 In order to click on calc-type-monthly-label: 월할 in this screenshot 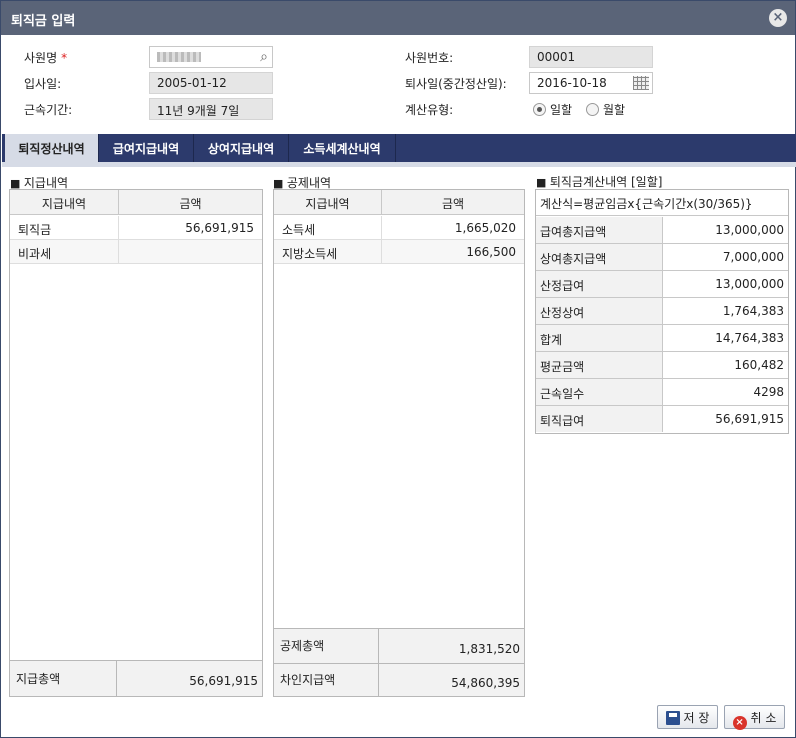, I will do `click(614, 110)`.